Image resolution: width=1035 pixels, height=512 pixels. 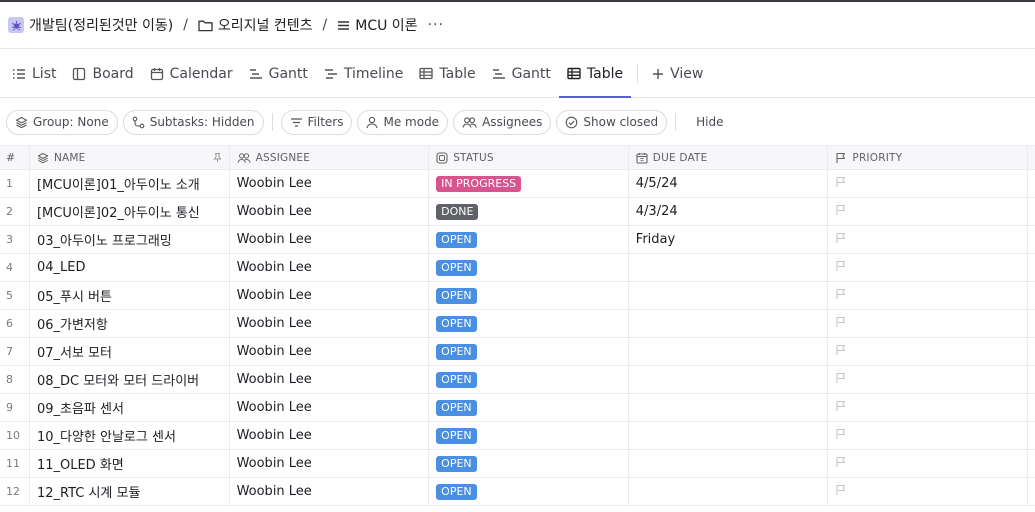 I want to click on breadcrumb-list: MCU 이론, so click(x=377, y=25).